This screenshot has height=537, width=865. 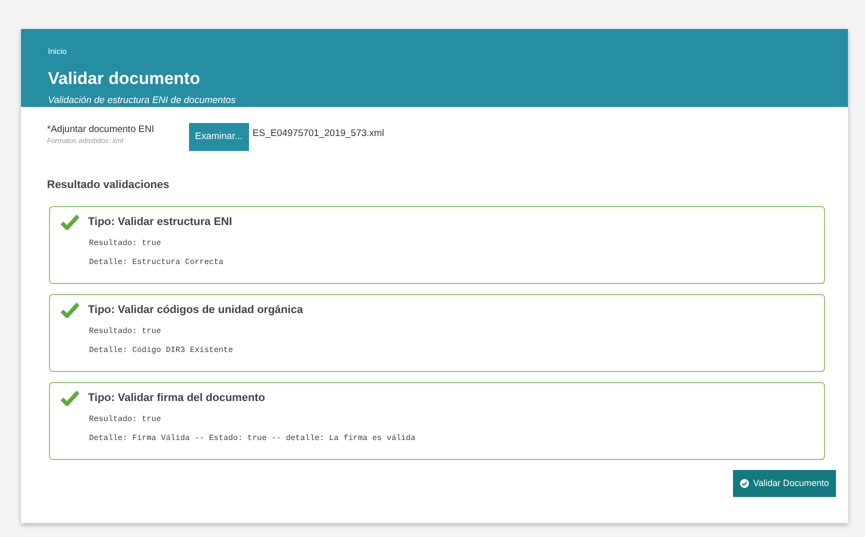 What do you see at coordinates (101, 130) in the screenshot?
I see `field-label: *Adjuntar documento ENI` at bounding box center [101, 130].